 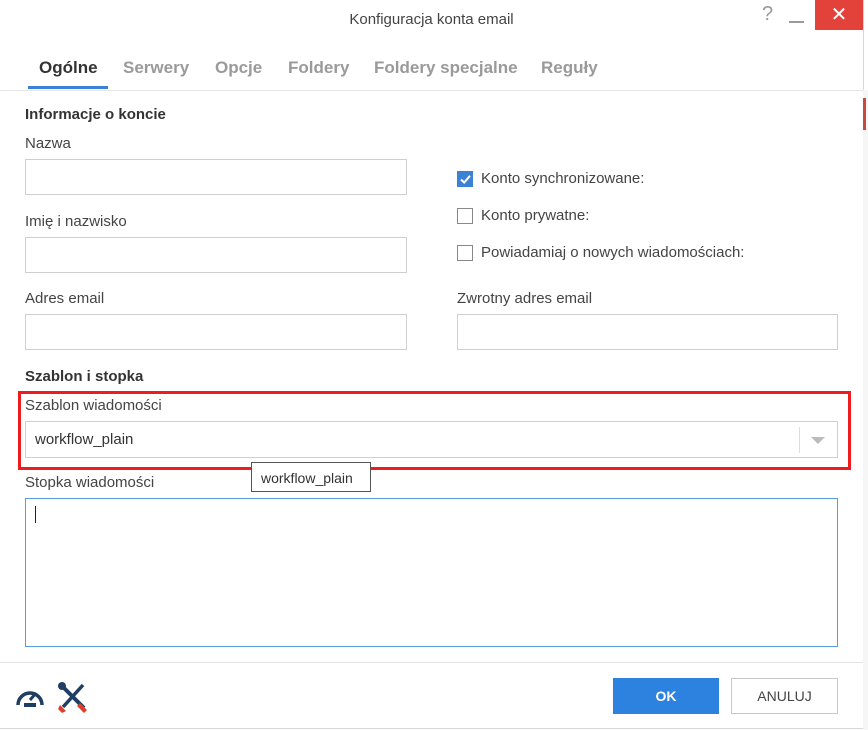 I want to click on template-heading: Szablon i stopka, so click(x=84, y=376).